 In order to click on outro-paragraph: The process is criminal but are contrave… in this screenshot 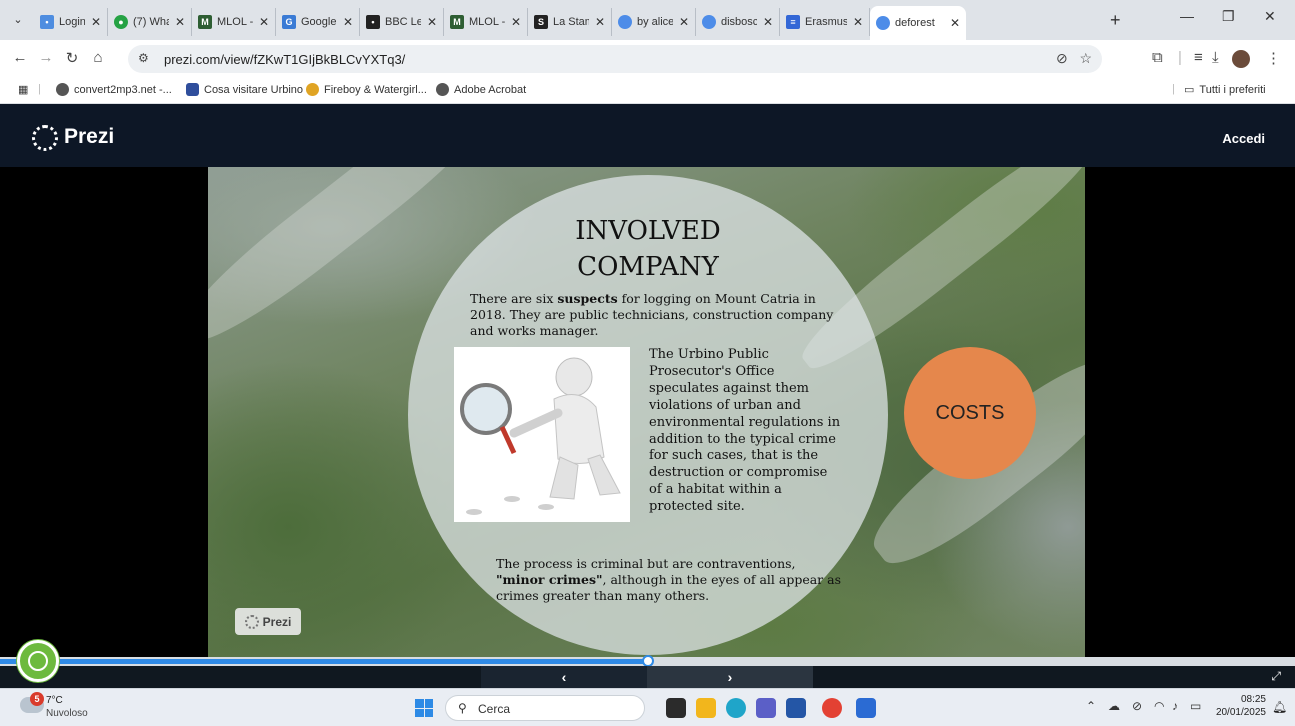, I will do `click(668, 580)`.